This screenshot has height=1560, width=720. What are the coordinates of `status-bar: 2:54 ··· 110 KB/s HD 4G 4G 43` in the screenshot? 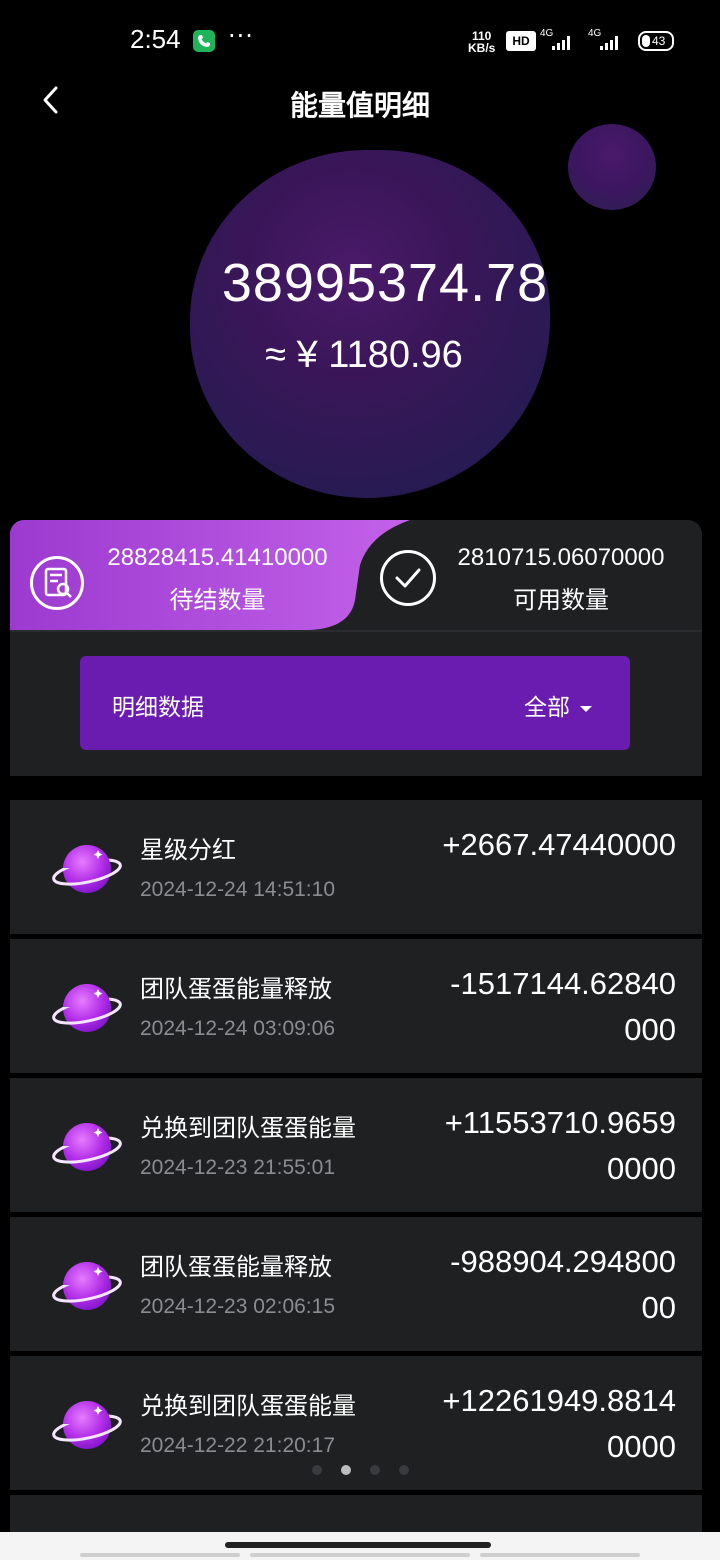 It's located at (360, 40).